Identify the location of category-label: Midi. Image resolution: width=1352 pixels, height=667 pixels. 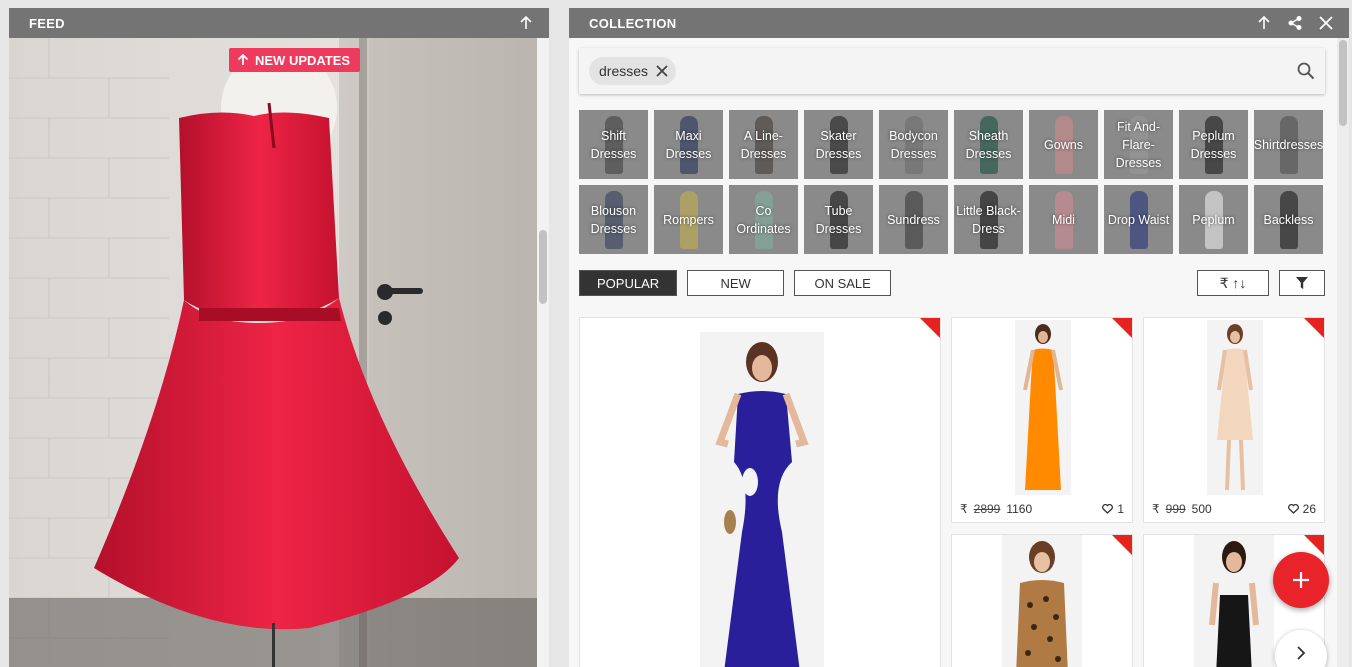
(1063, 219).